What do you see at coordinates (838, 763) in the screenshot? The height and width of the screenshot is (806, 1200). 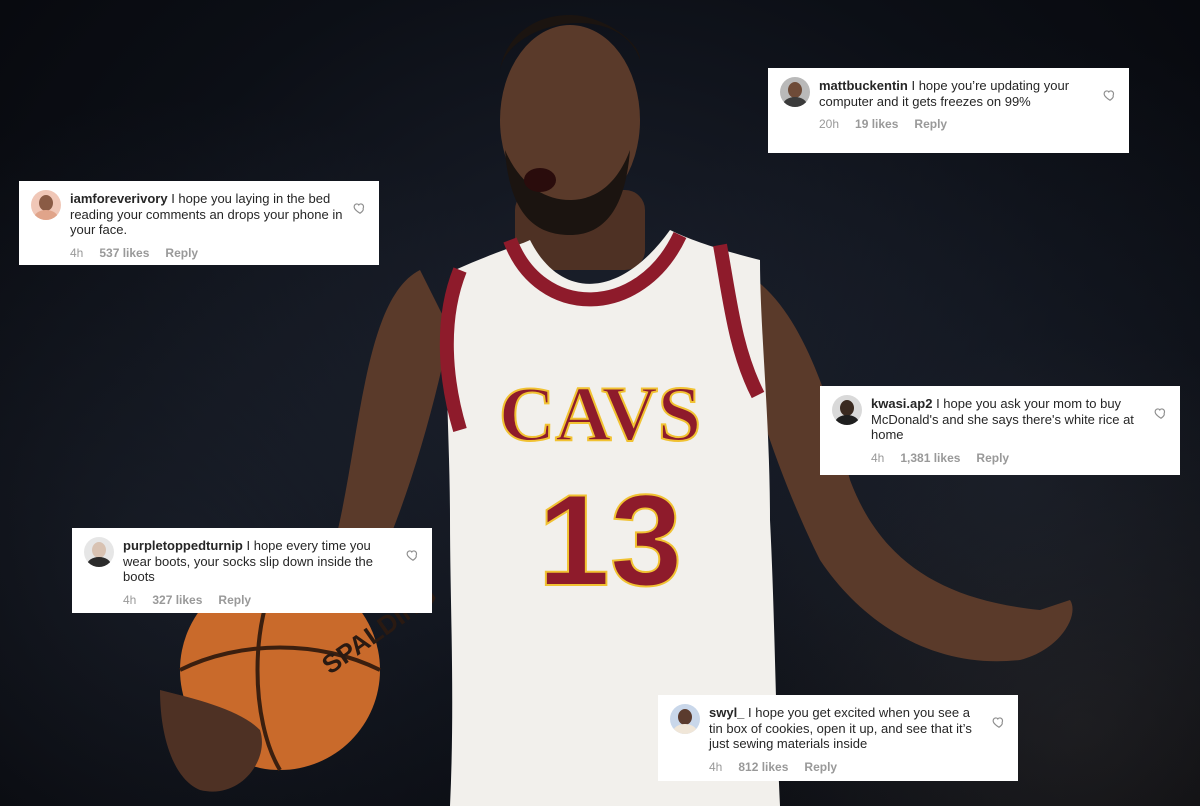 I see `comment-meta: 4h 812 likes Reply` at bounding box center [838, 763].